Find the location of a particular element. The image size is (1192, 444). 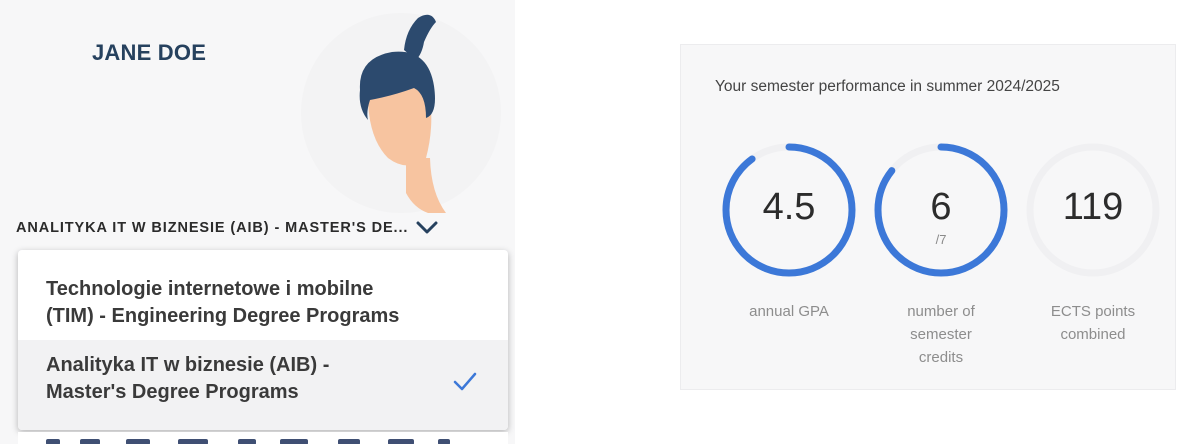

ects-label: ECTS points combined is located at coordinates (1093, 323).